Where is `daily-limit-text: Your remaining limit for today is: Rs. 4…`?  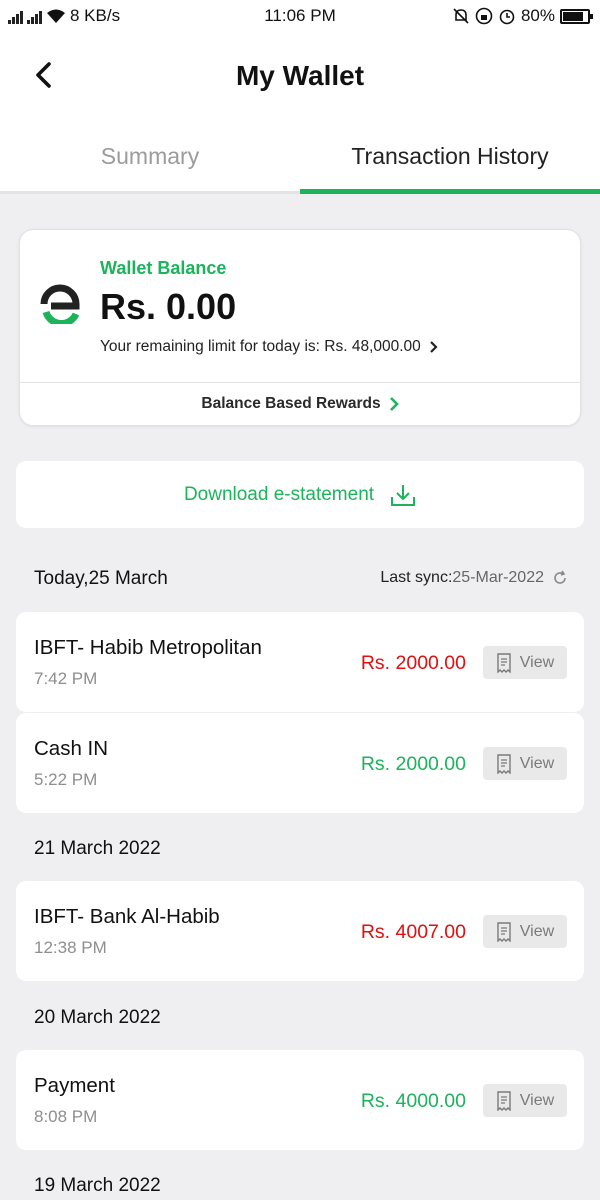
daily-limit-text: Your remaining limit for today is: Rs. 4… is located at coordinates (260, 346).